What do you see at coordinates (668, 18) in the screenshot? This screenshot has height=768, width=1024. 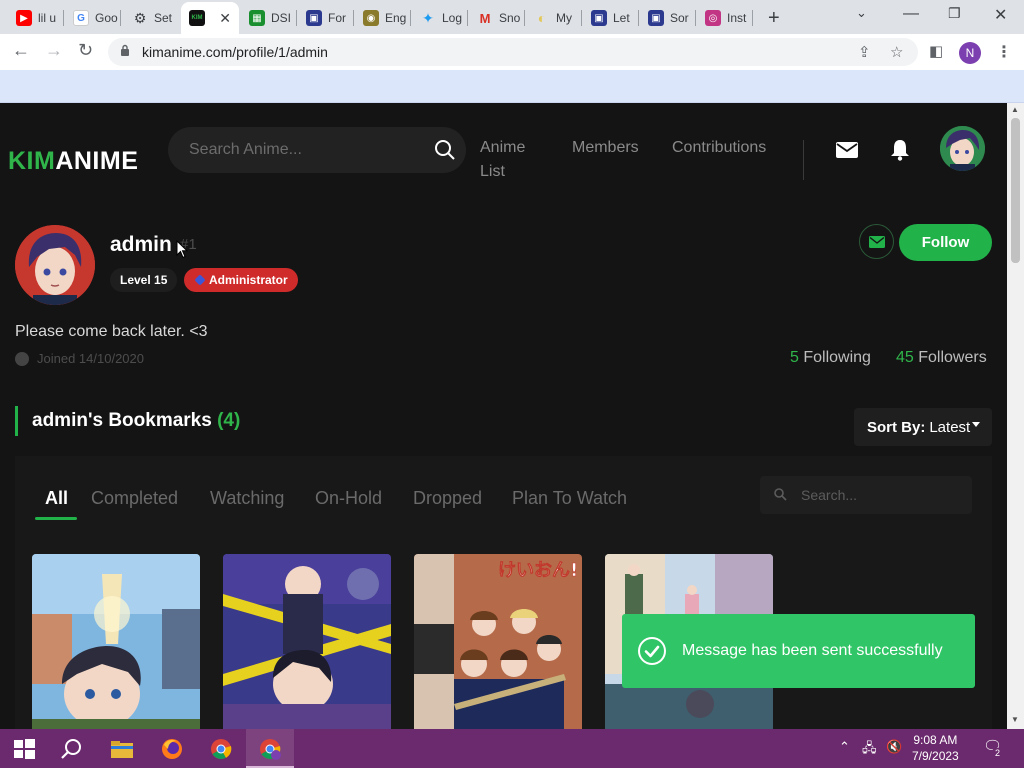 I see `tab-sor: ▣ Sor` at bounding box center [668, 18].